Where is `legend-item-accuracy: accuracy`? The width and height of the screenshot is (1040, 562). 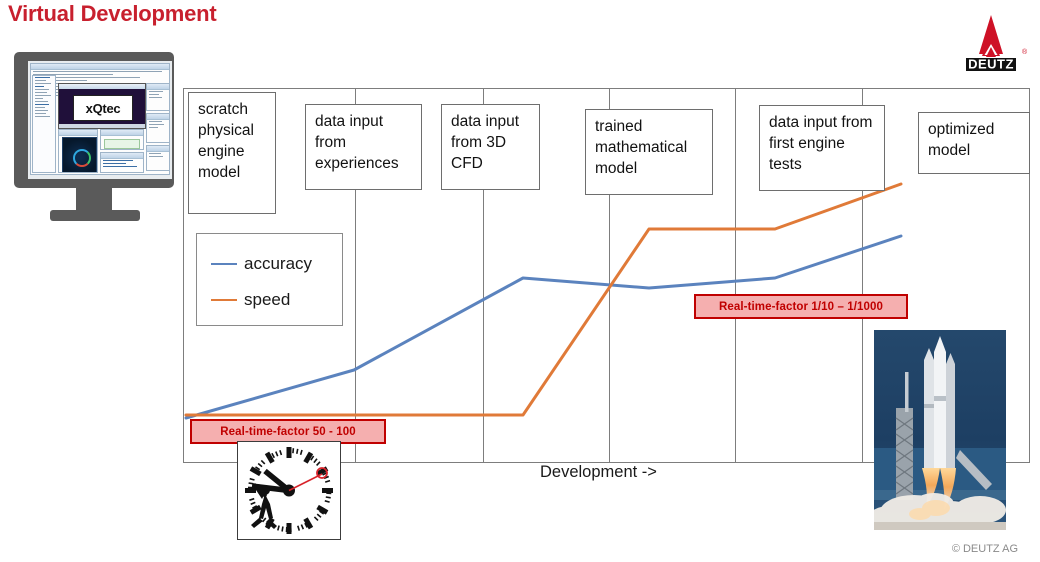 legend-item-accuracy: accuracy is located at coordinates (276, 264).